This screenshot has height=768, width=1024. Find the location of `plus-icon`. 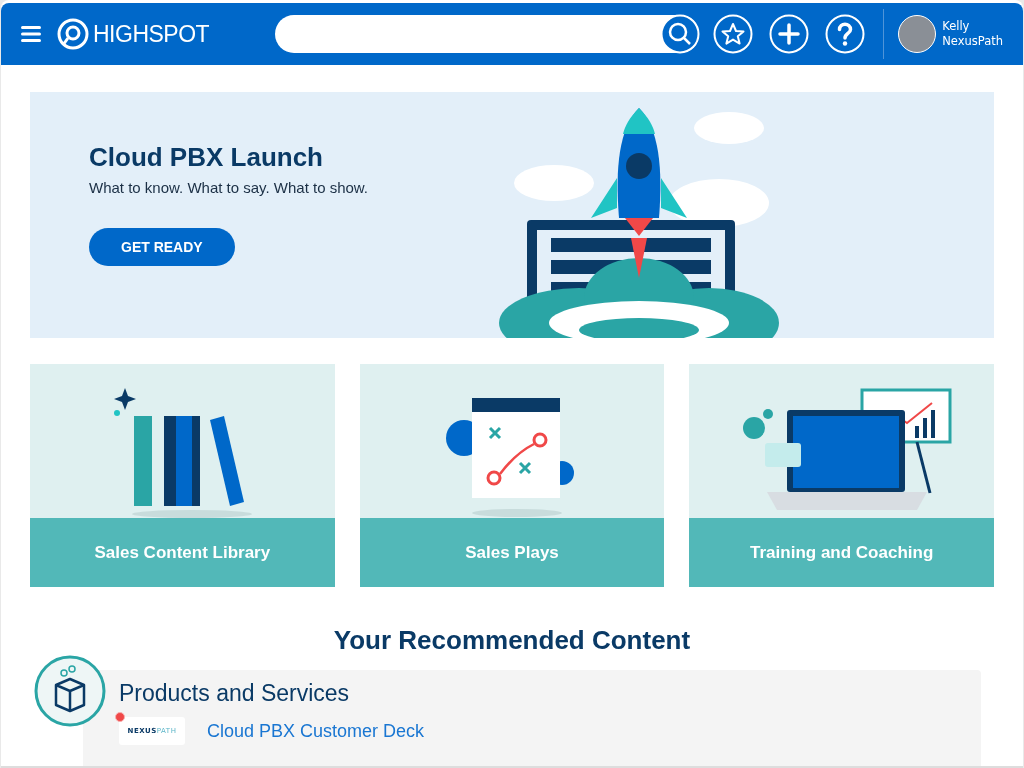

plus-icon is located at coordinates (789, 34).